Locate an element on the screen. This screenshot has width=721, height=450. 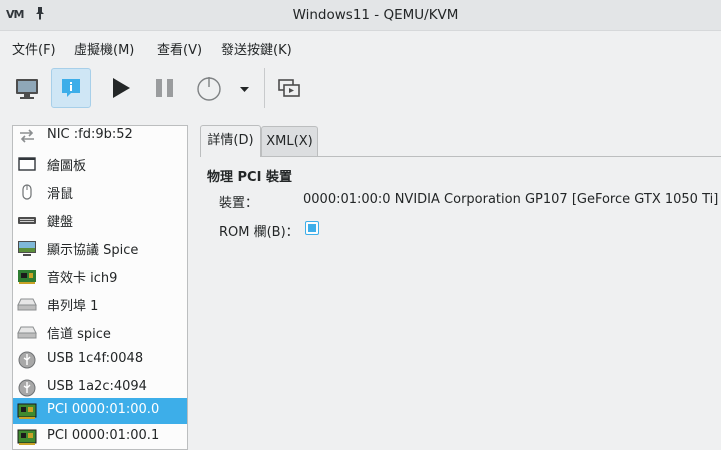
sidebar-item-label: NIC :fd:9b:52 is located at coordinates (90, 134).